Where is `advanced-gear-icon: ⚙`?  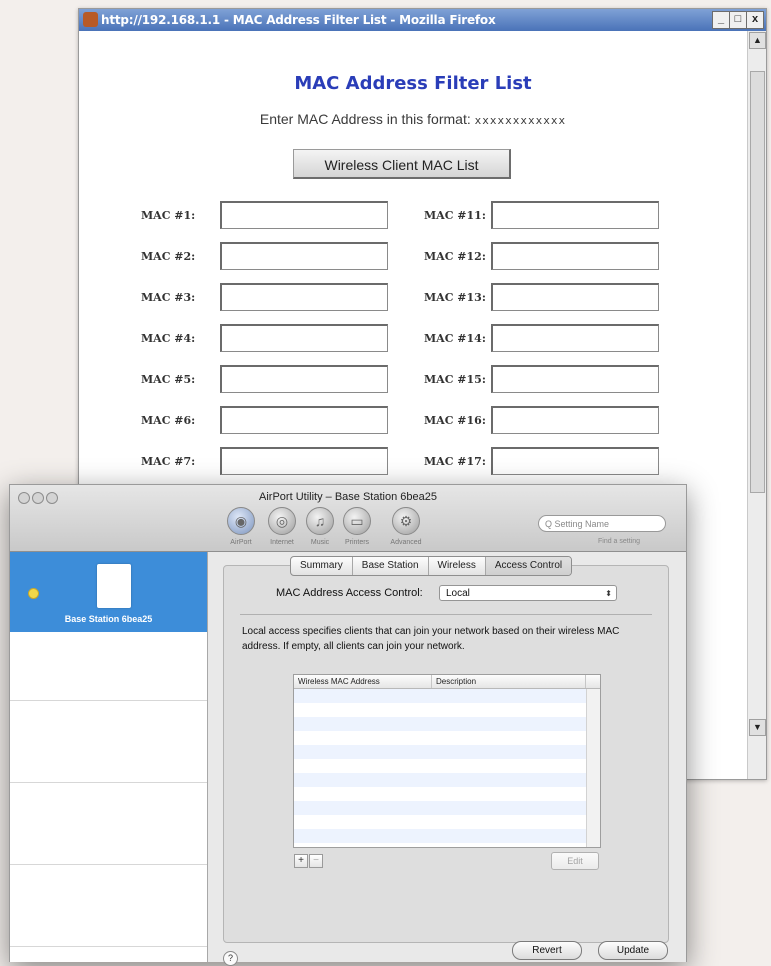 advanced-gear-icon: ⚙ is located at coordinates (406, 521).